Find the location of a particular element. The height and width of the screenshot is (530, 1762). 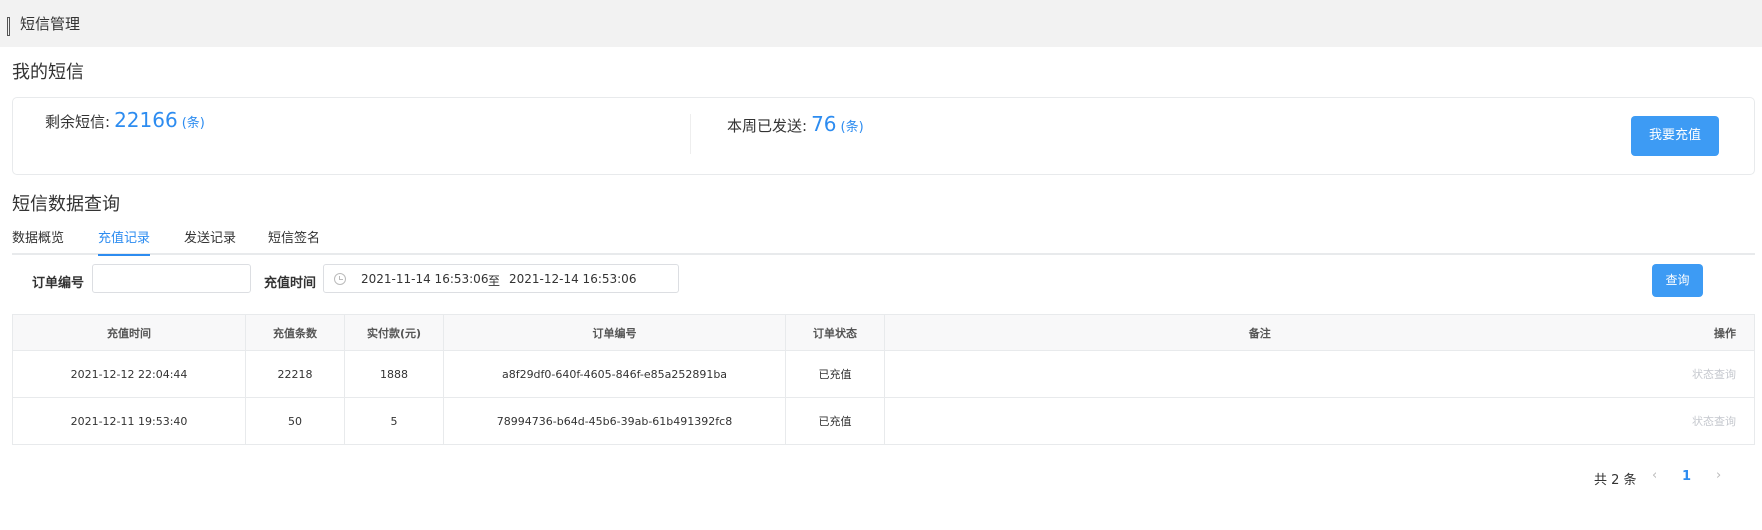

column-header: 备注 is located at coordinates (1259, 332).